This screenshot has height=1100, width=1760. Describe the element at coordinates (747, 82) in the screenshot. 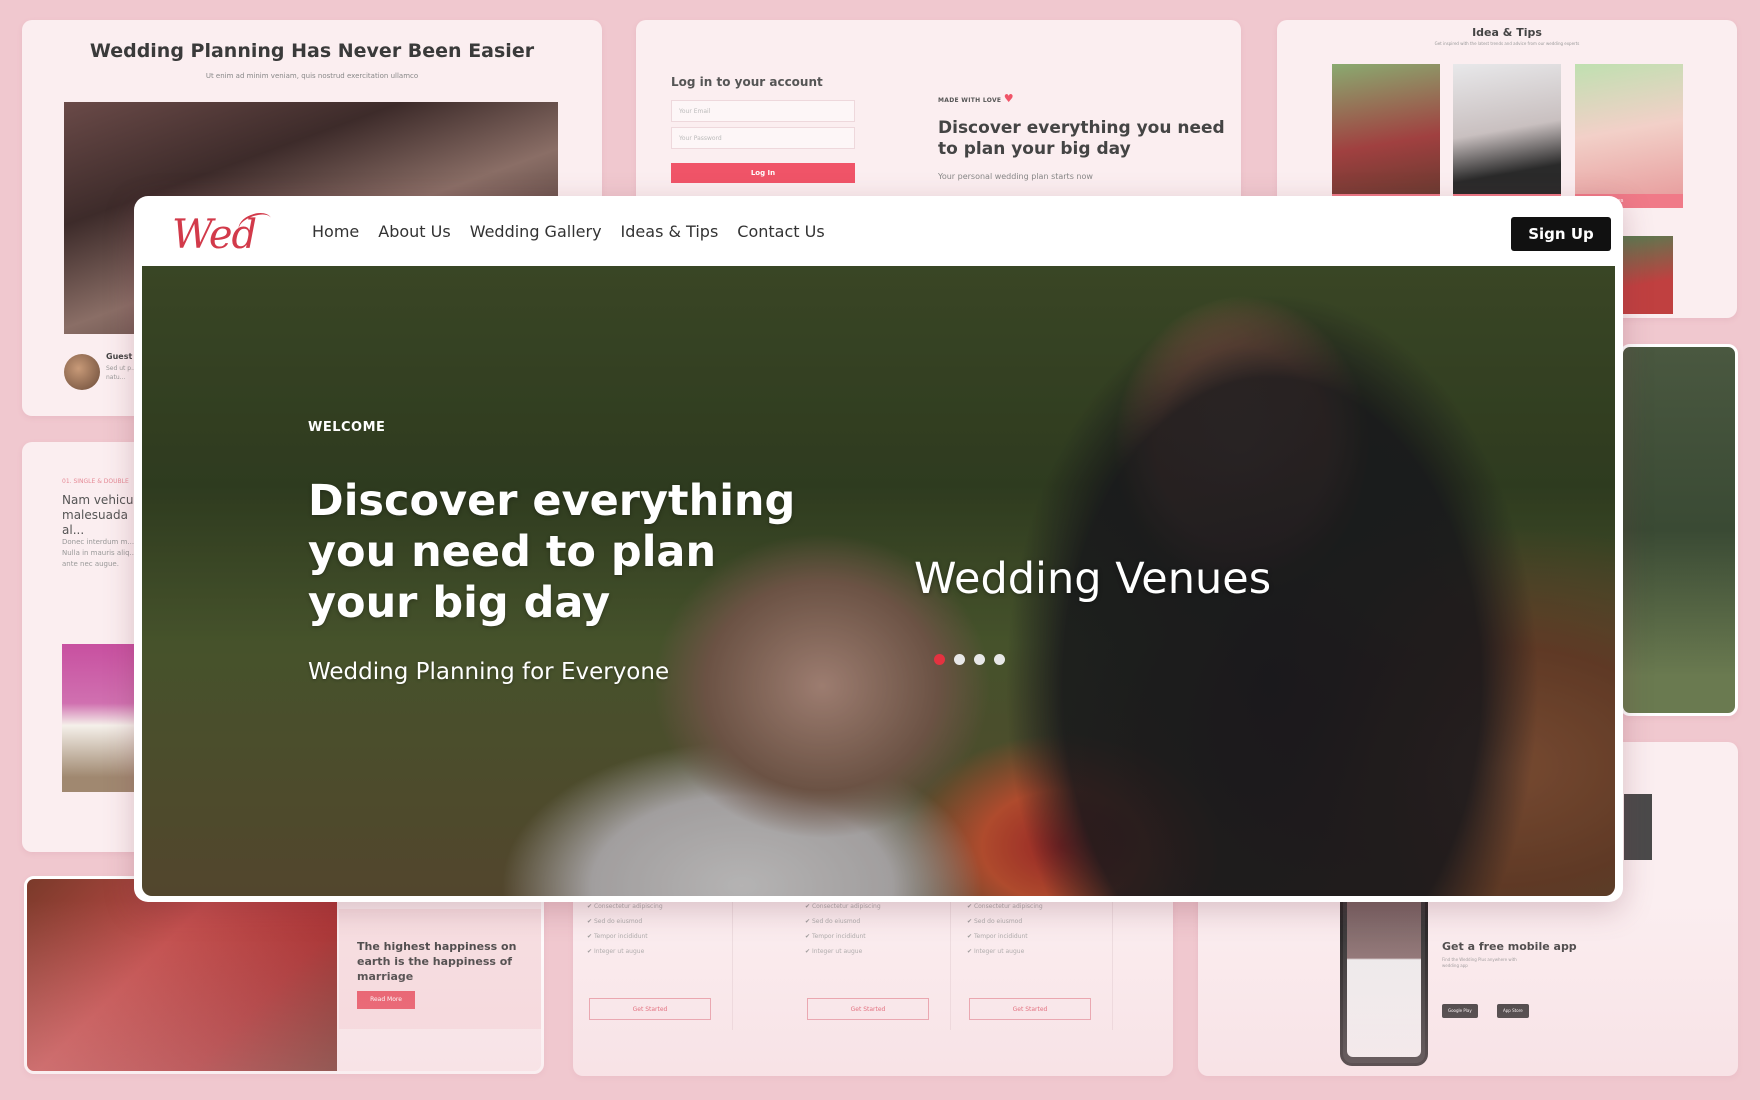

I see `login-title: Log in to your account` at that location.